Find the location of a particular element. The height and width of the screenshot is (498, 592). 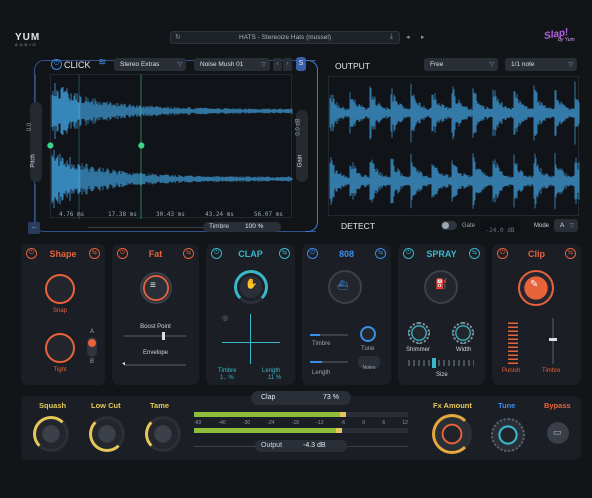

detect-mode-dropdown: A ▽ is located at coordinates (566, 225).